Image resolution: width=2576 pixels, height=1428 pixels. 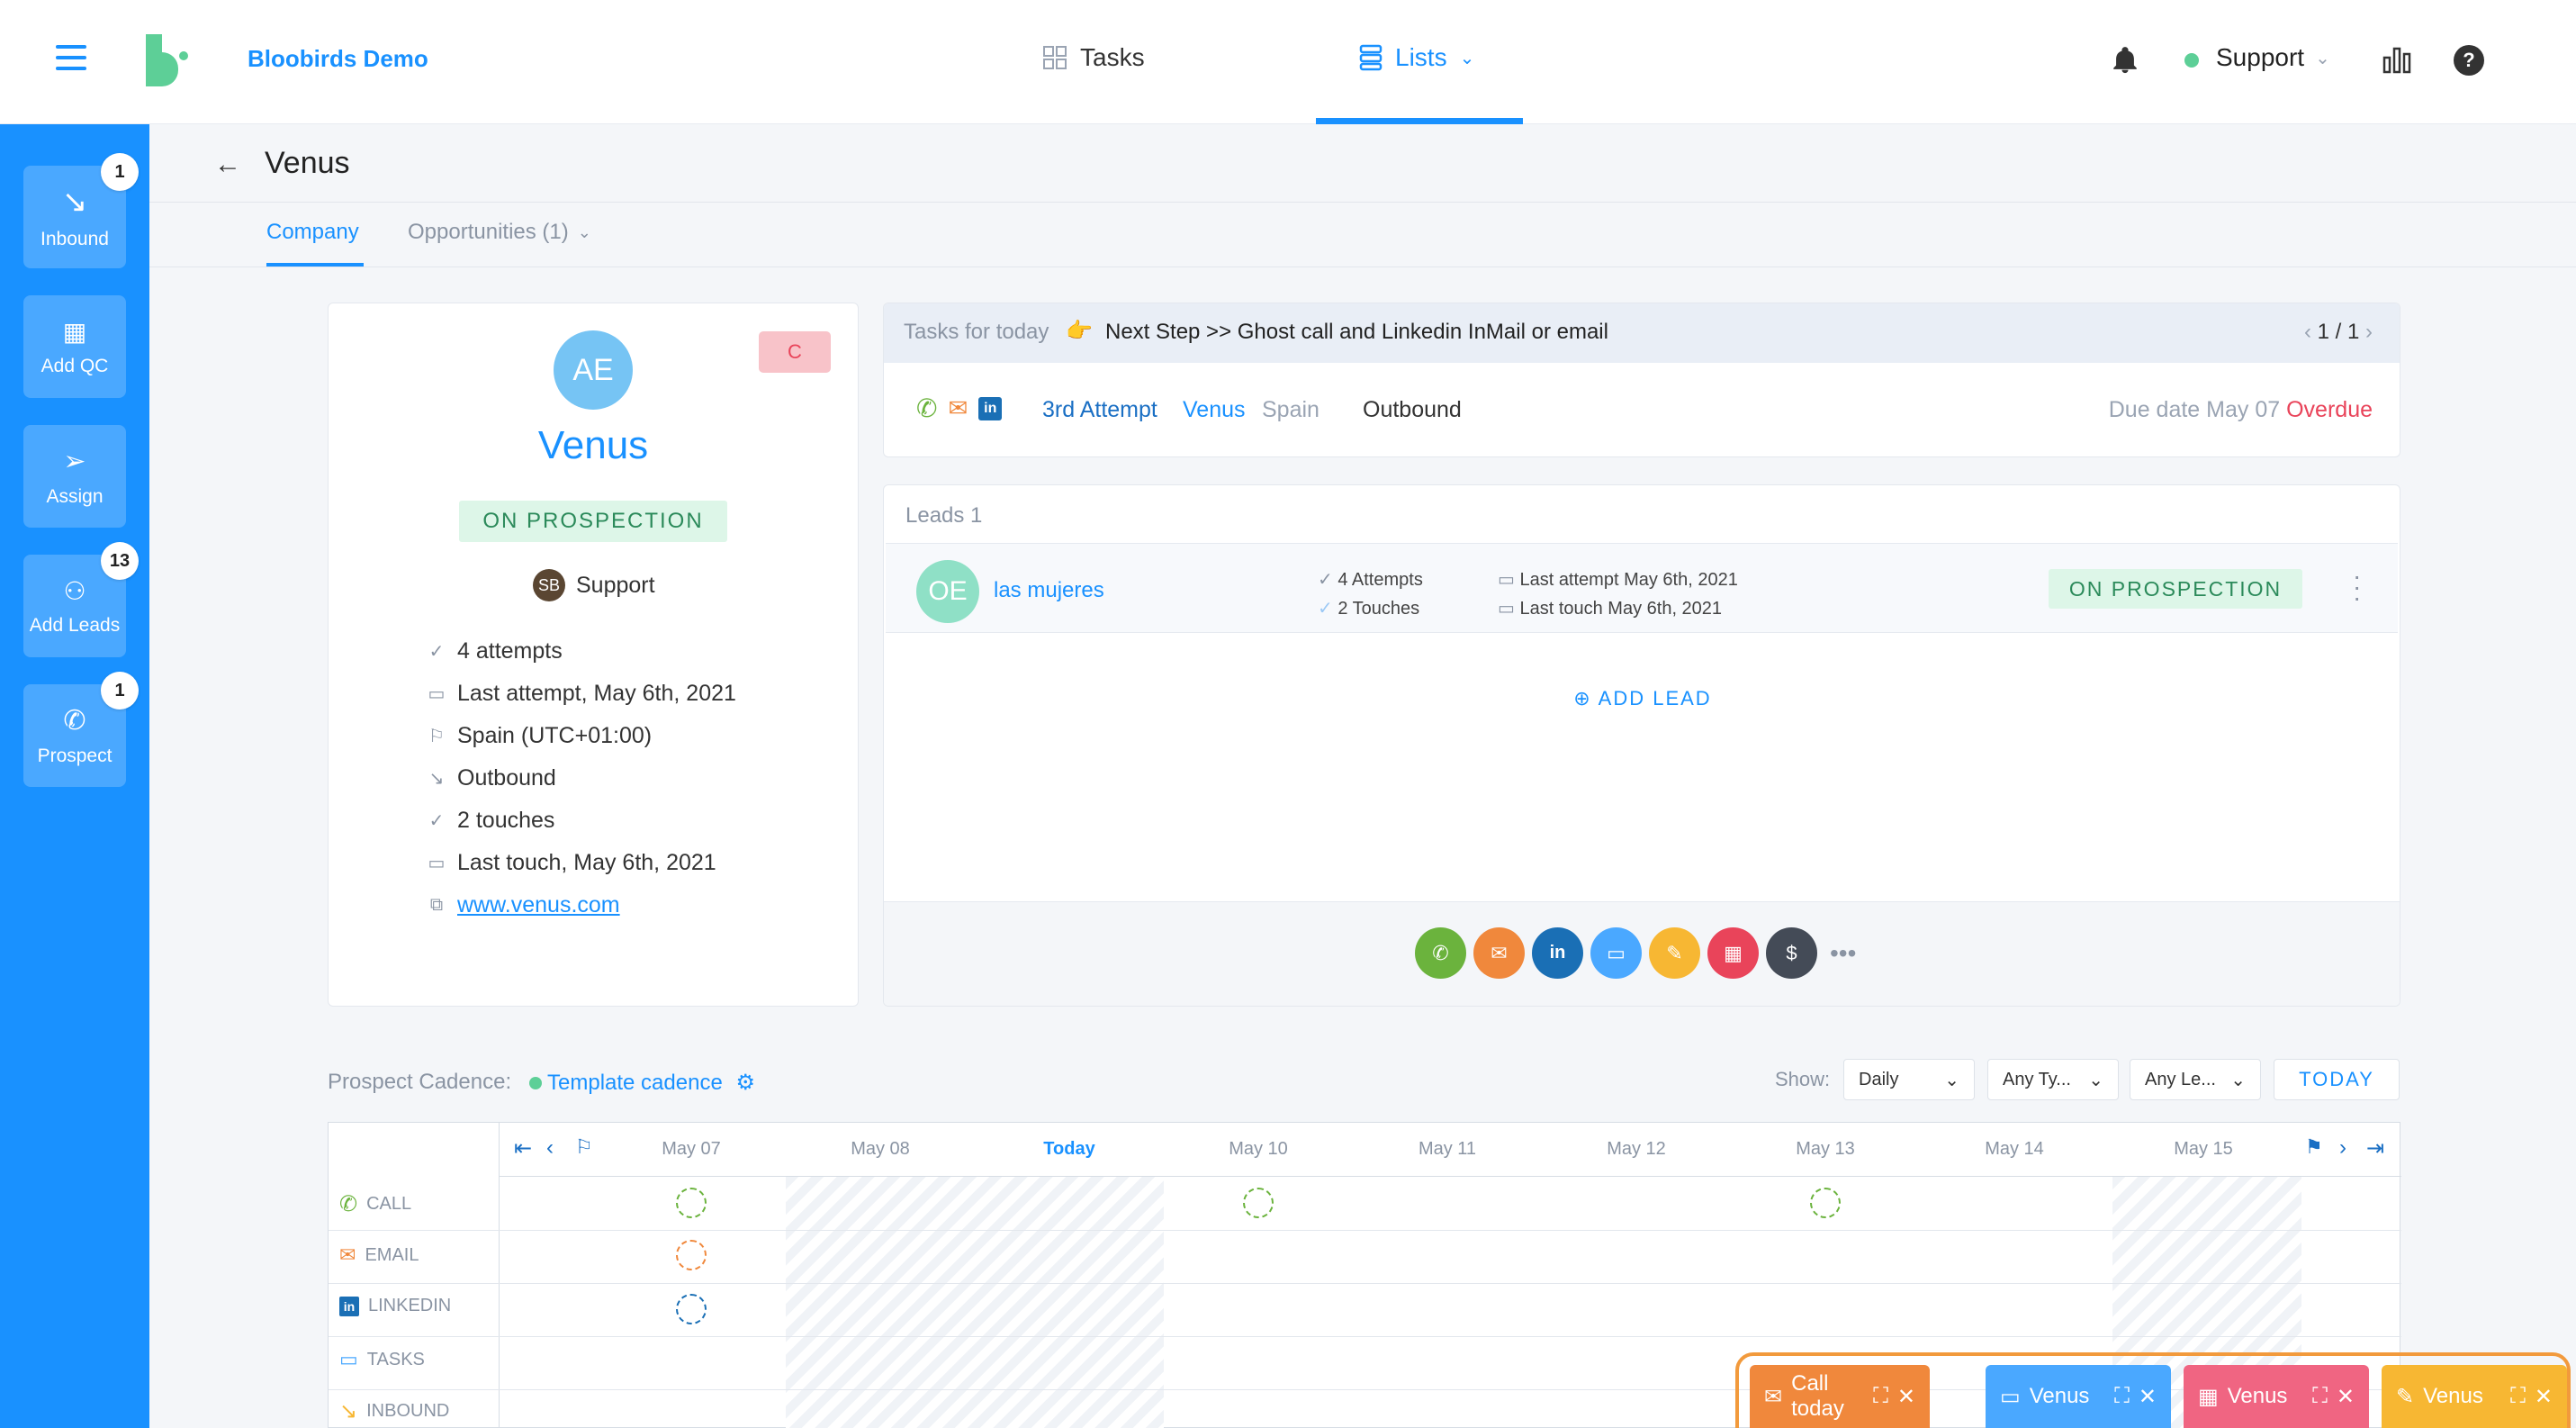 I want to click on tab-opportunities: Opportunities (1) ⌄, so click(x=499, y=233).